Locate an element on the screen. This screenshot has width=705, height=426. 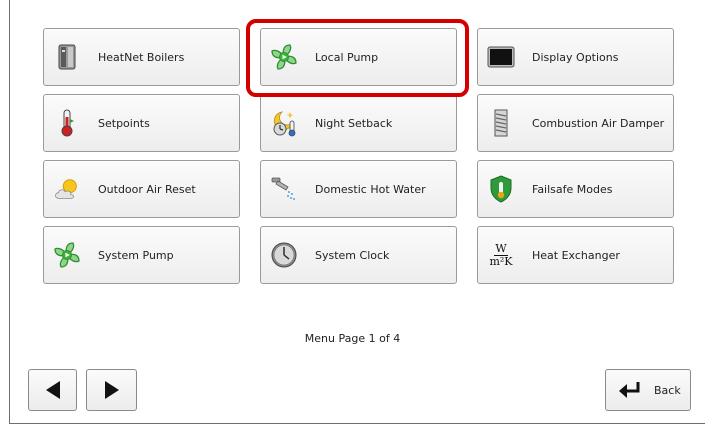
arrow-right-icon is located at coordinates (112, 390).